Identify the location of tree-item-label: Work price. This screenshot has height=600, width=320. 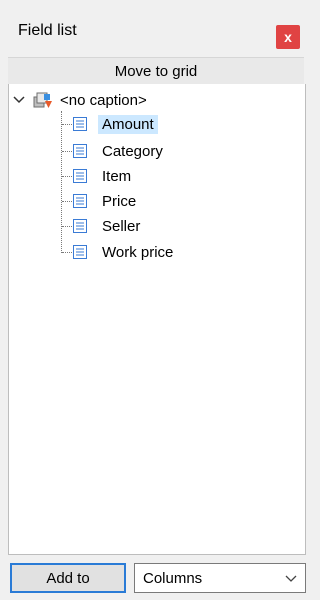
(138, 252).